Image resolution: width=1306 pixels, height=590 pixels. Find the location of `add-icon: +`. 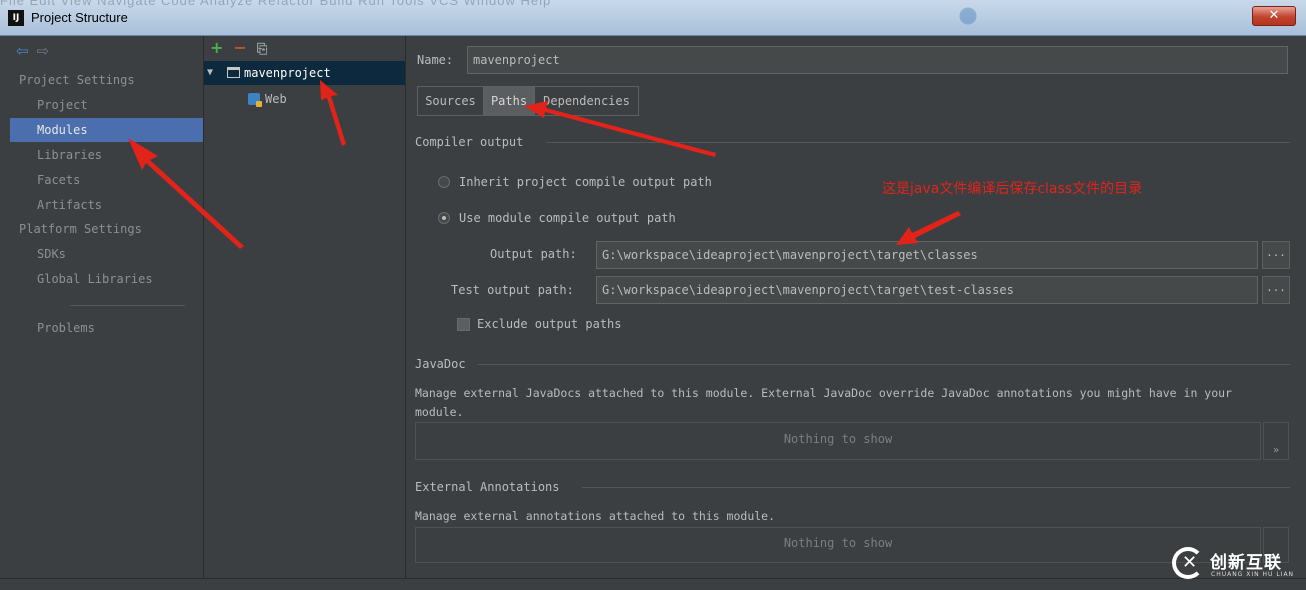

add-icon: + is located at coordinates (216, 47).